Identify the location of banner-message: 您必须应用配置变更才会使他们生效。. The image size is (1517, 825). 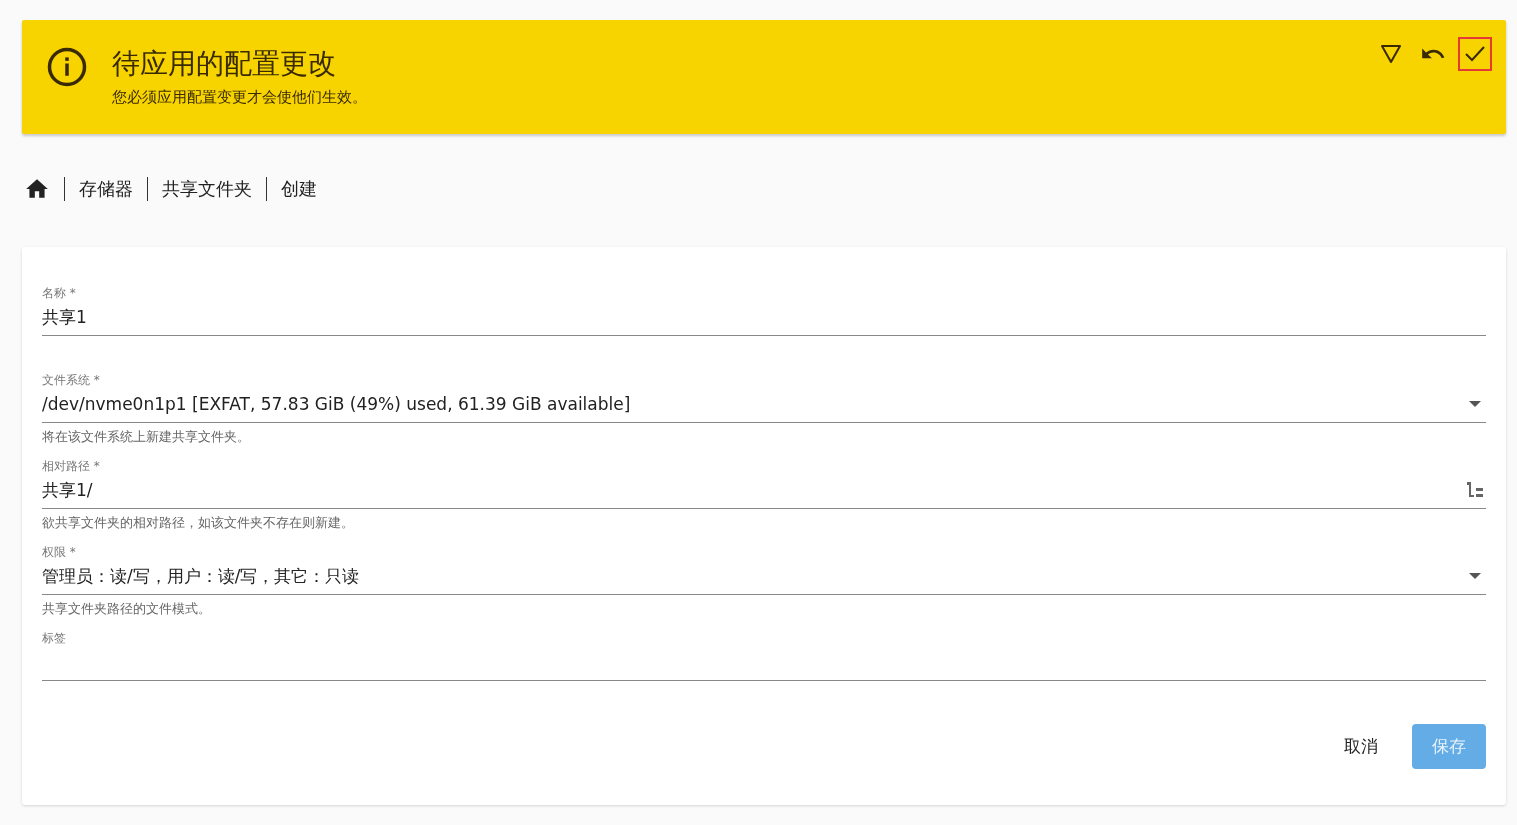
(240, 97).